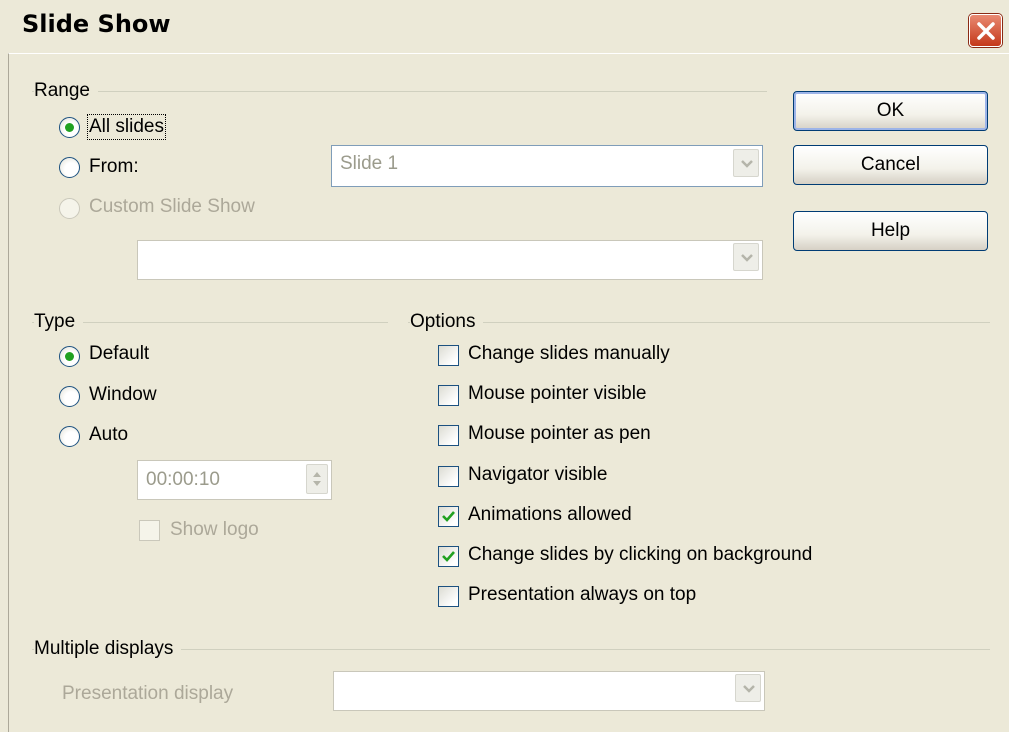  What do you see at coordinates (549, 691) in the screenshot?
I see `presentation-display-select` at bounding box center [549, 691].